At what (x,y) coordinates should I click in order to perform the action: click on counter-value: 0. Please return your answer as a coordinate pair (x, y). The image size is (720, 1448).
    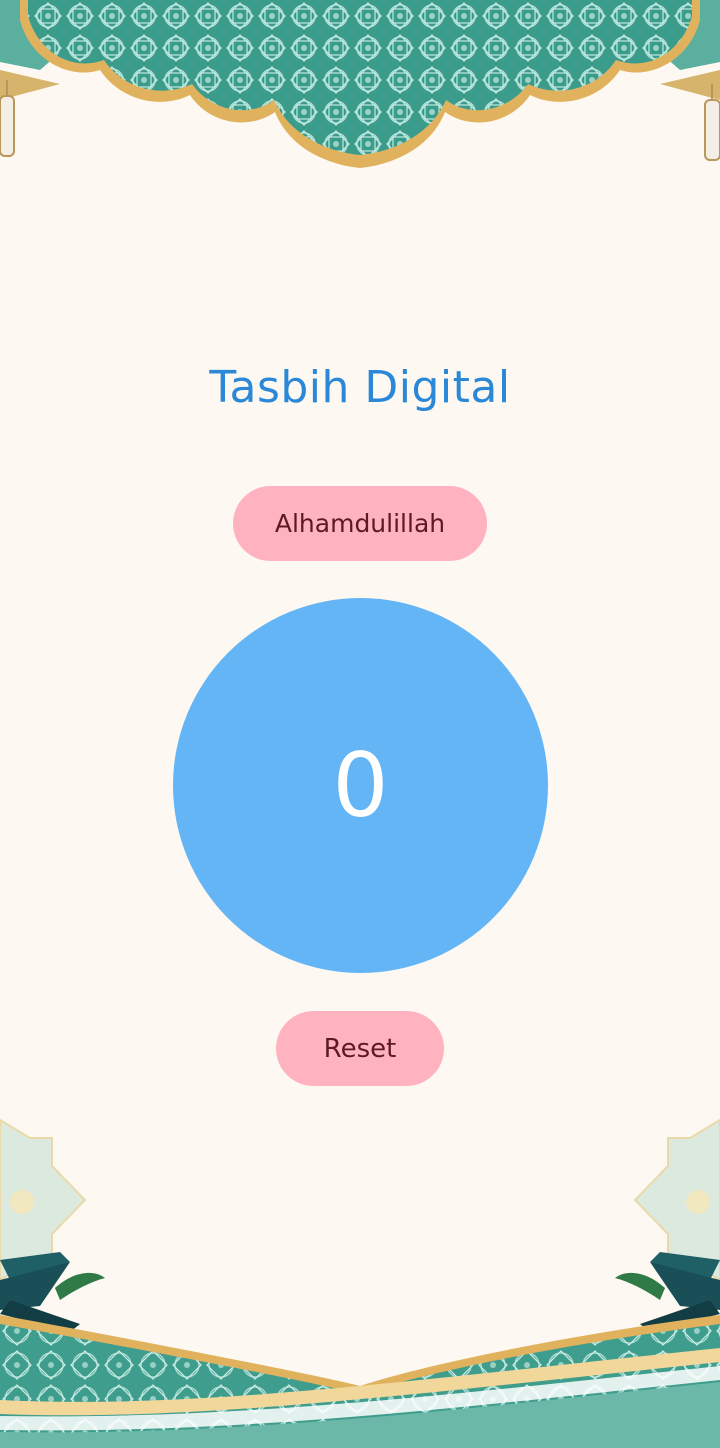
    Looking at the image, I should click on (360, 785).